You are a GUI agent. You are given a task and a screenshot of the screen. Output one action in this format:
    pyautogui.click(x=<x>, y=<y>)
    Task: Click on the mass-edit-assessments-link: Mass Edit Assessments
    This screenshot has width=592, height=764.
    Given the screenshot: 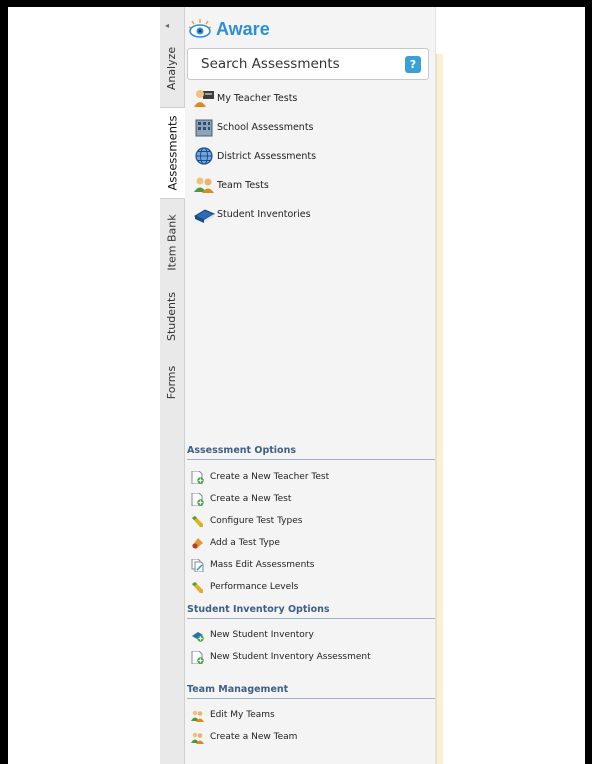 What is the action you would take?
    pyautogui.click(x=252, y=565)
    